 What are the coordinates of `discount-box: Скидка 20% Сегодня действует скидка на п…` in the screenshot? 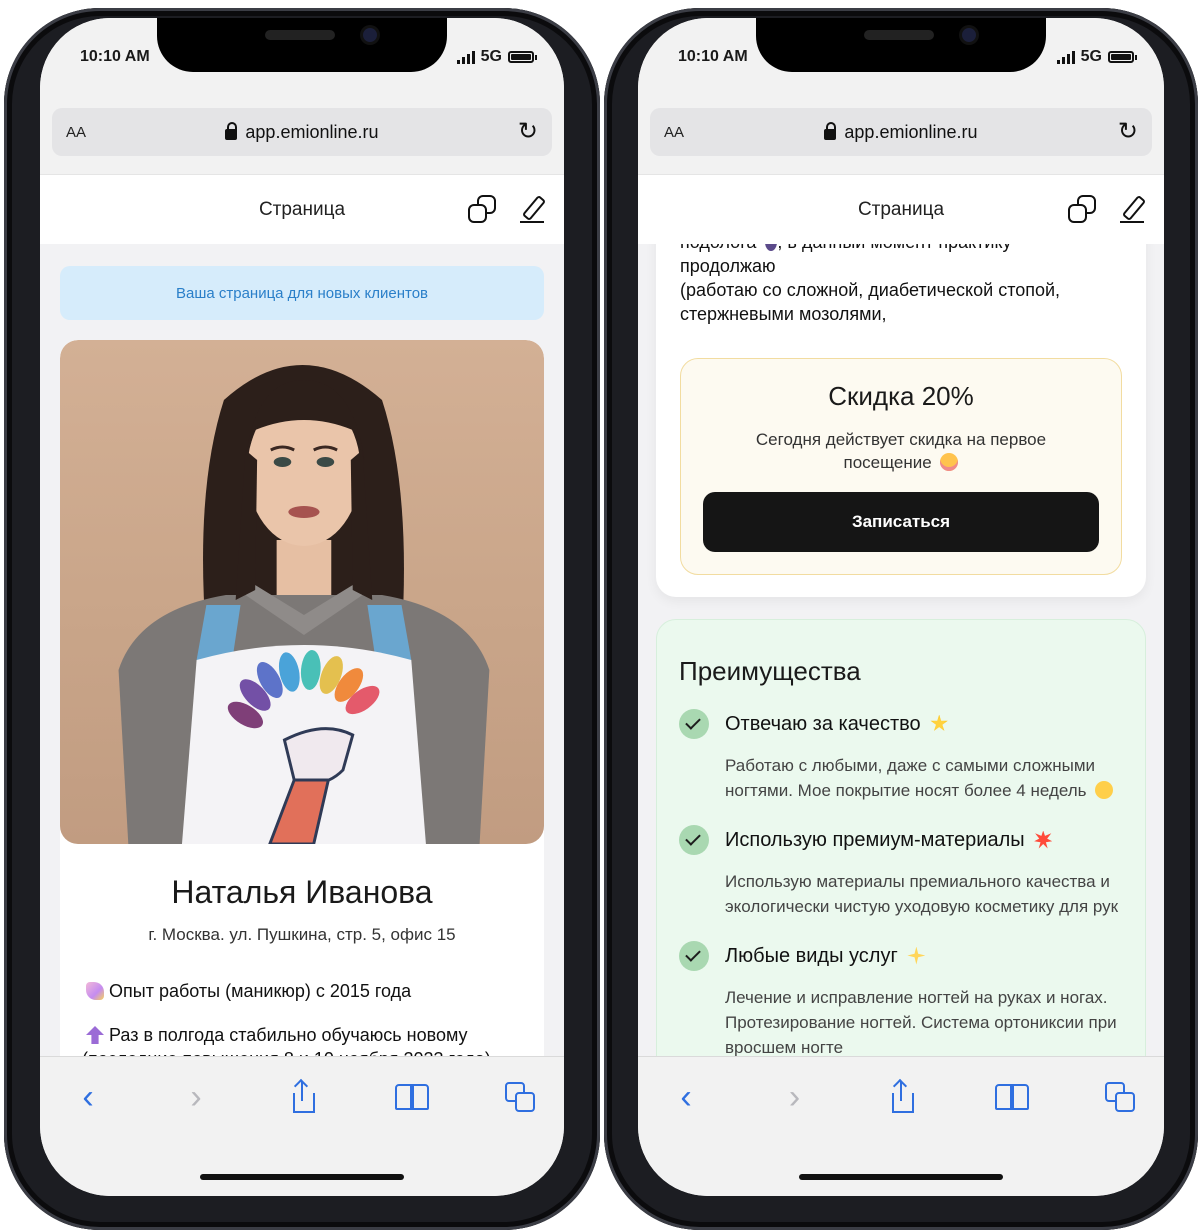 It's located at (901, 466).